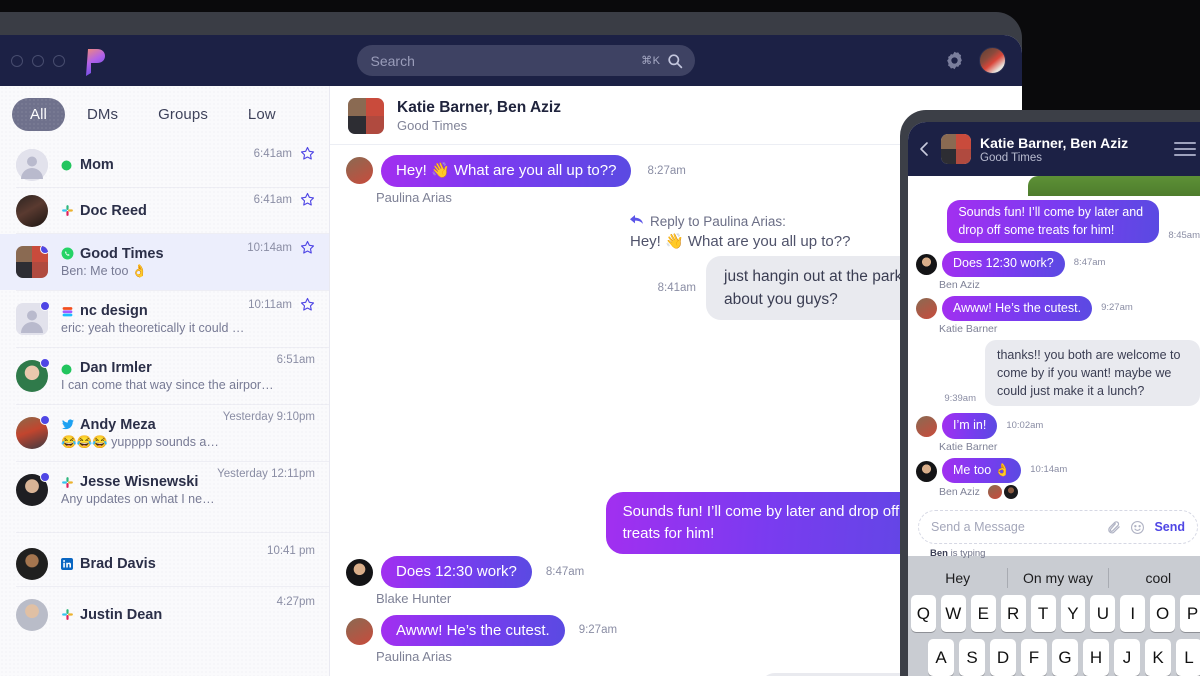 This screenshot has height=676, width=1200. Describe the element at coordinates (718, 221) in the screenshot. I see `reply-label: Reply to Paulina Arias:` at that location.